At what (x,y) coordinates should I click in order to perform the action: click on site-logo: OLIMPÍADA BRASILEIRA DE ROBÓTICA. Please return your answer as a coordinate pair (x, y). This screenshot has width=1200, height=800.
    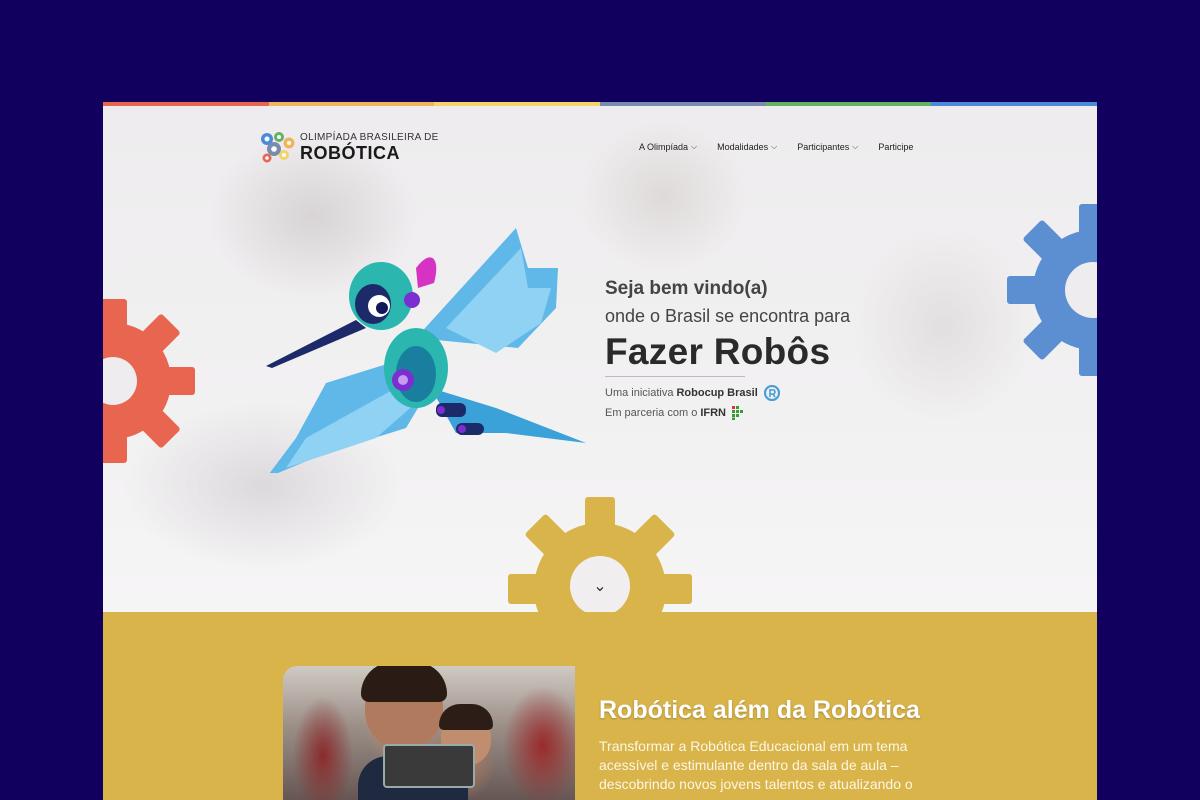
    Looking at the image, I should click on (348, 147).